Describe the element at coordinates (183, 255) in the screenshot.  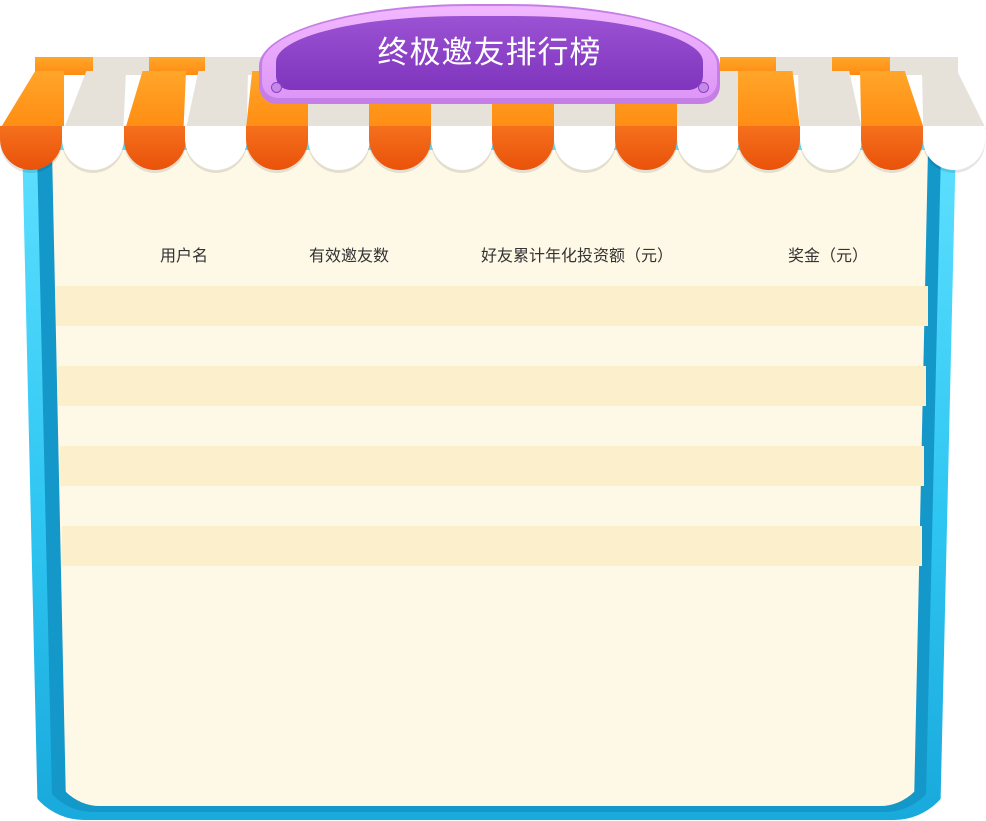
I see `column-header-username: 用户名` at that location.